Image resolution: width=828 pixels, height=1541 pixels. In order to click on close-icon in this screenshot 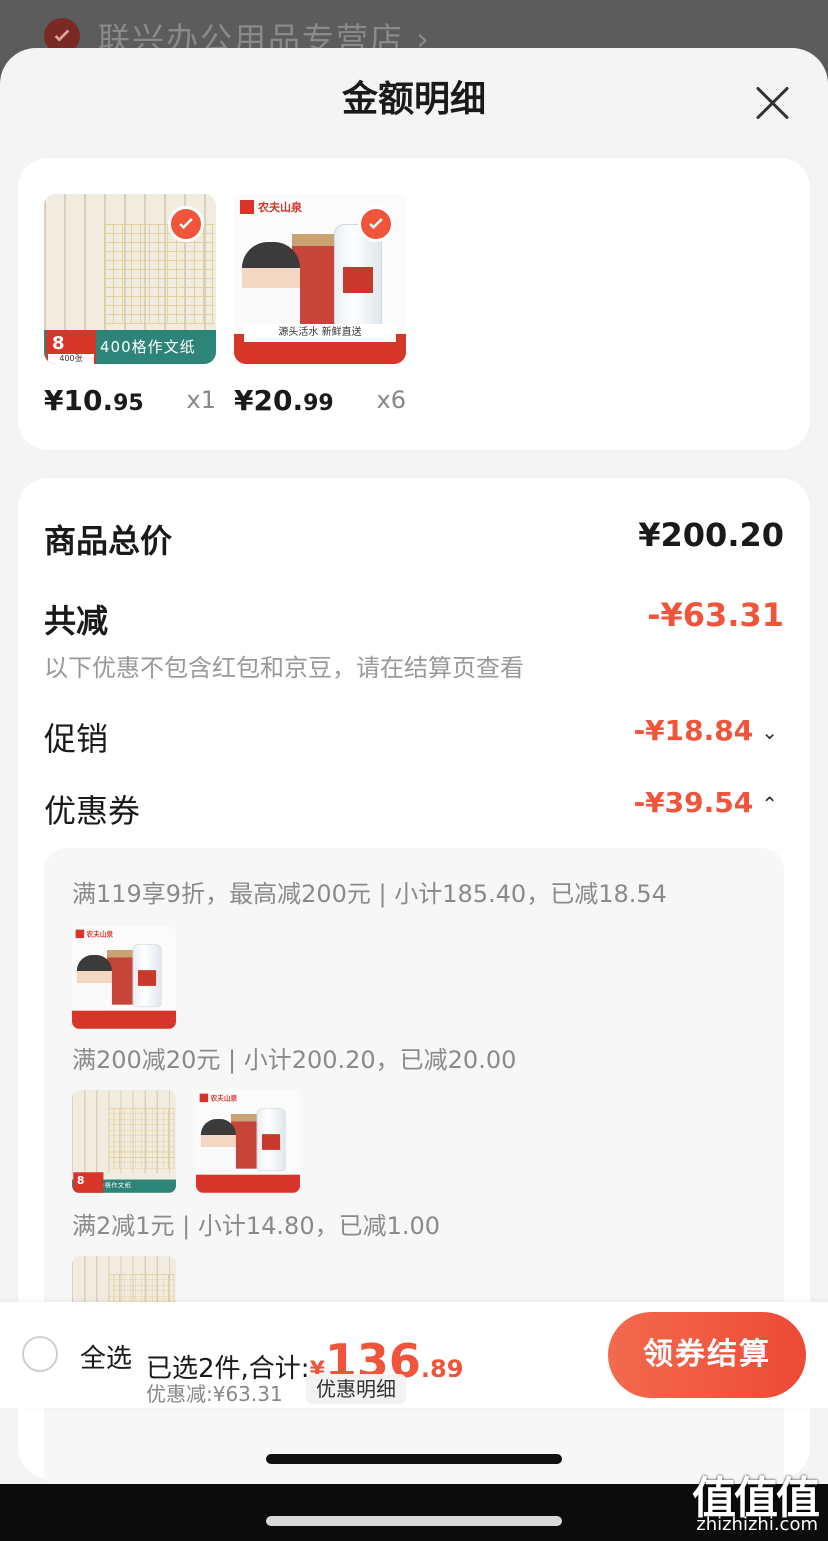, I will do `click(773, 103)`.